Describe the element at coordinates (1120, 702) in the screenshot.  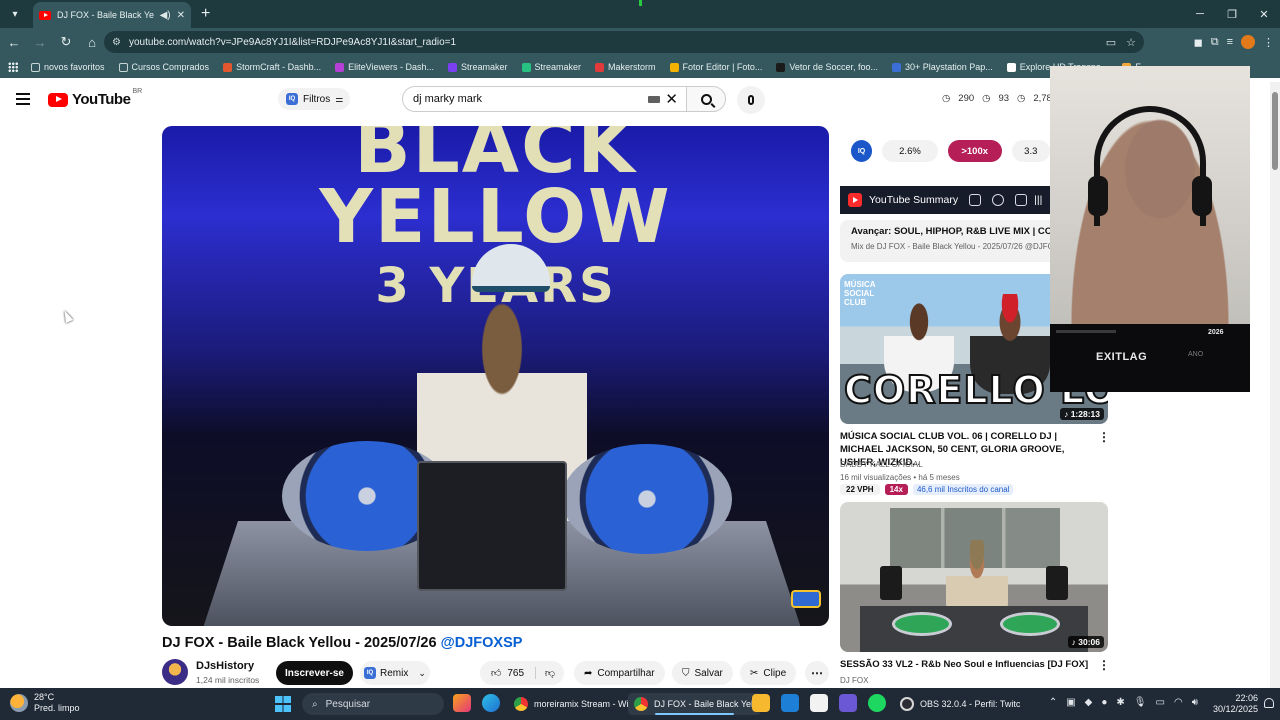
I see `tray-app-icon: ✱` at that location.